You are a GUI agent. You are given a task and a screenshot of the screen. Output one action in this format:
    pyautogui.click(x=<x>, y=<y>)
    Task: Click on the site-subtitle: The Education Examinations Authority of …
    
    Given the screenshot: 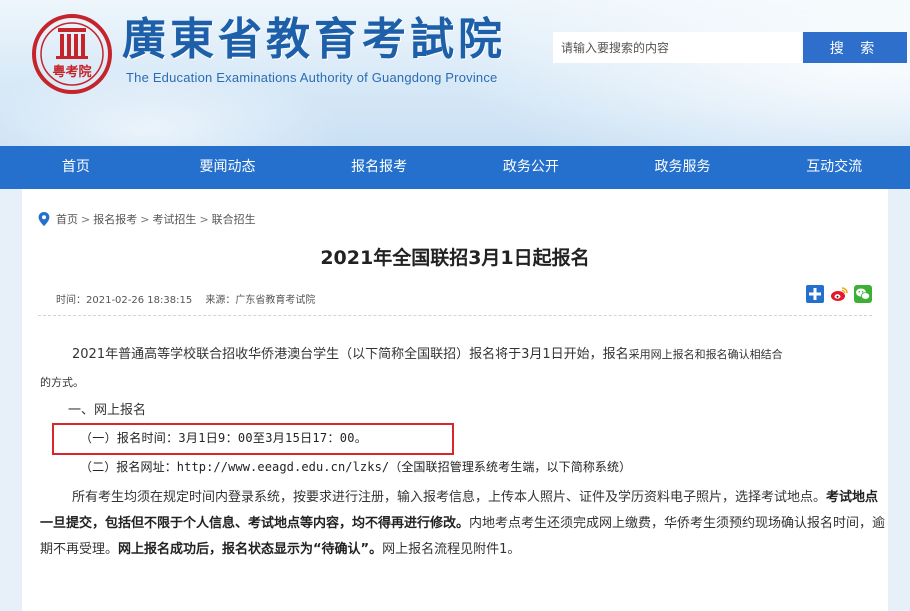 What is the action you would take?
    pyautogui.click(x=312, y=77)
    